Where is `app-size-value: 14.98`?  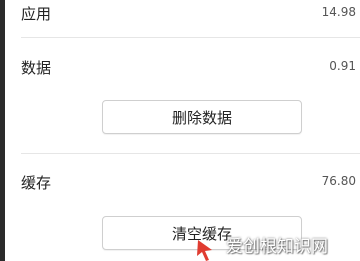
app-size-value: 14.98 is located at coordinates (338, 12).